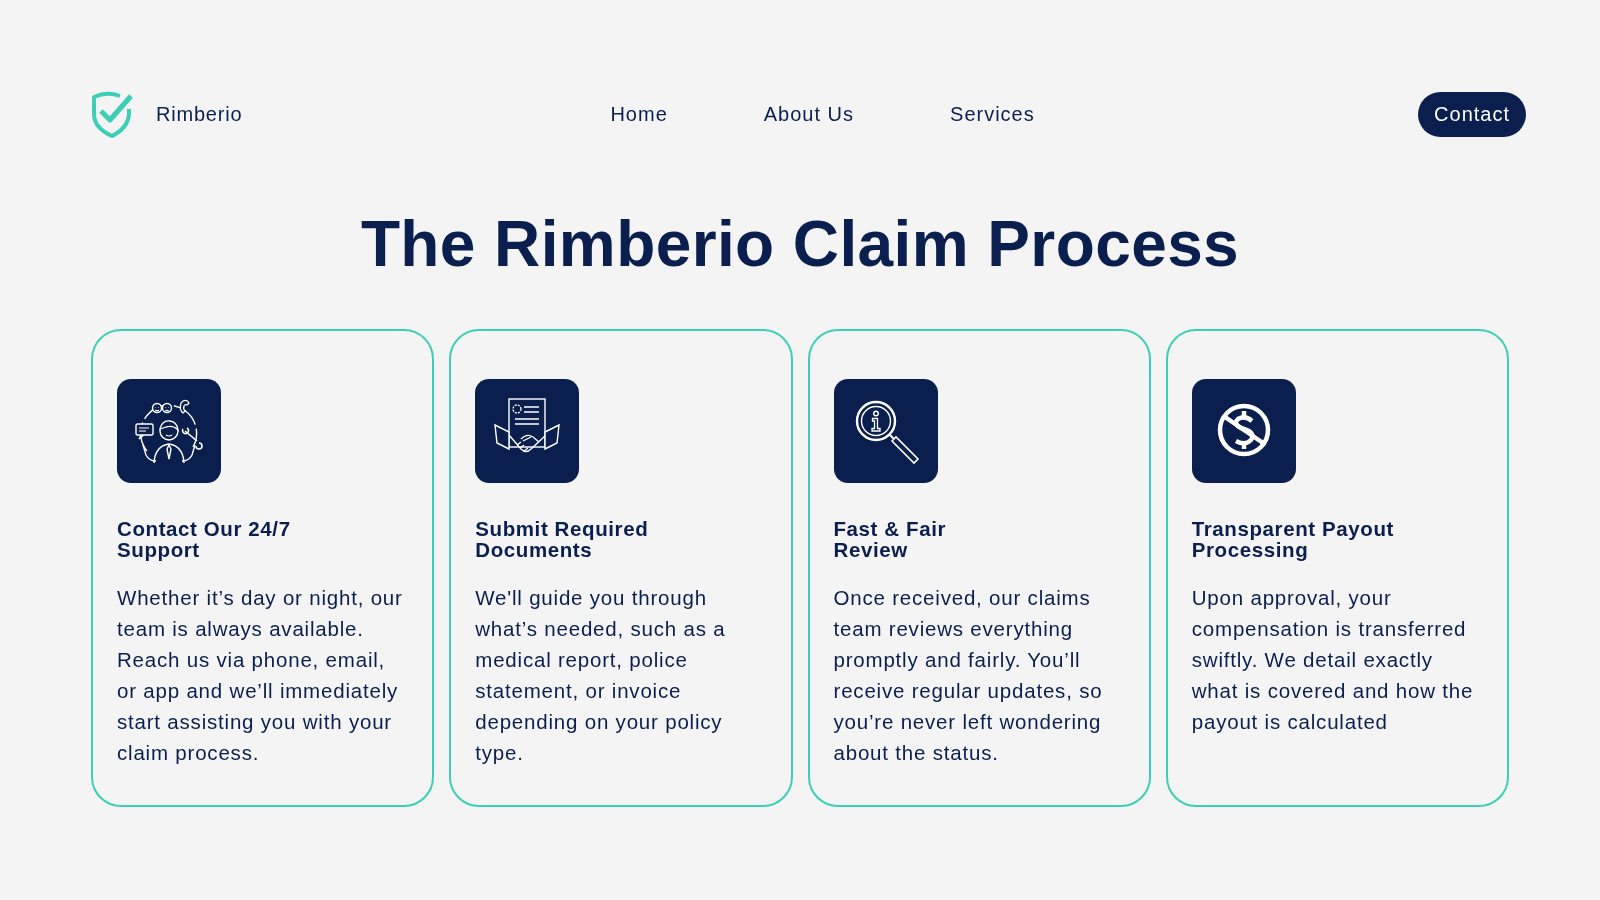  I want to click on step-title: Submit Required Documents, so click(562, 539).